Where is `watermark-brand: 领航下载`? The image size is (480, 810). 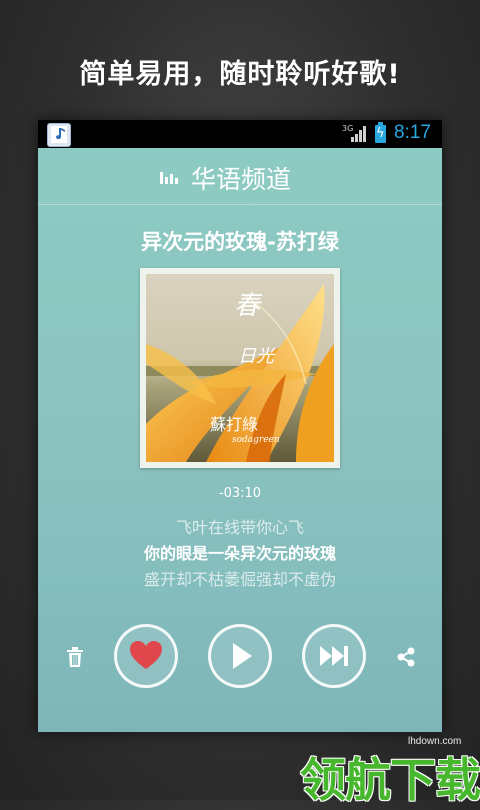
watermark-brand: 领航下载 is located at coordinates (390, 780).